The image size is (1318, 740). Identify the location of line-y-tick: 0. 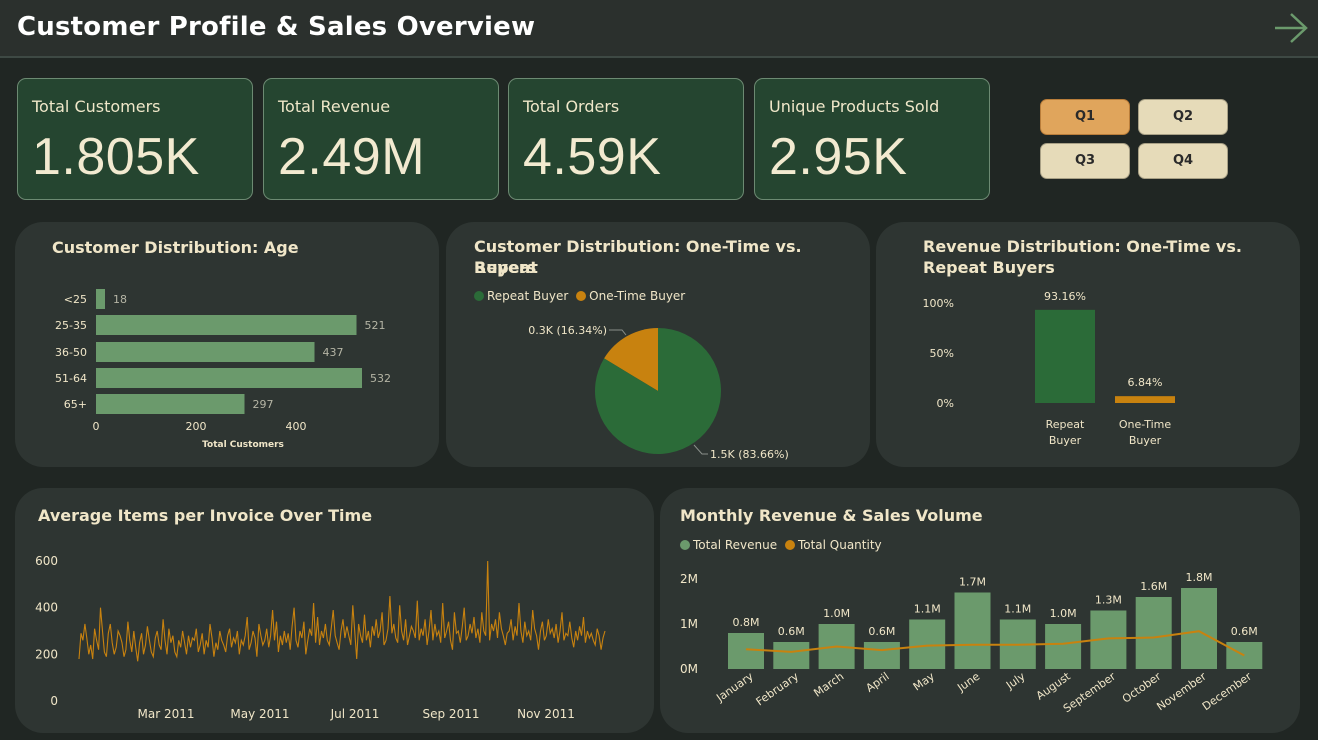
(54, 701).